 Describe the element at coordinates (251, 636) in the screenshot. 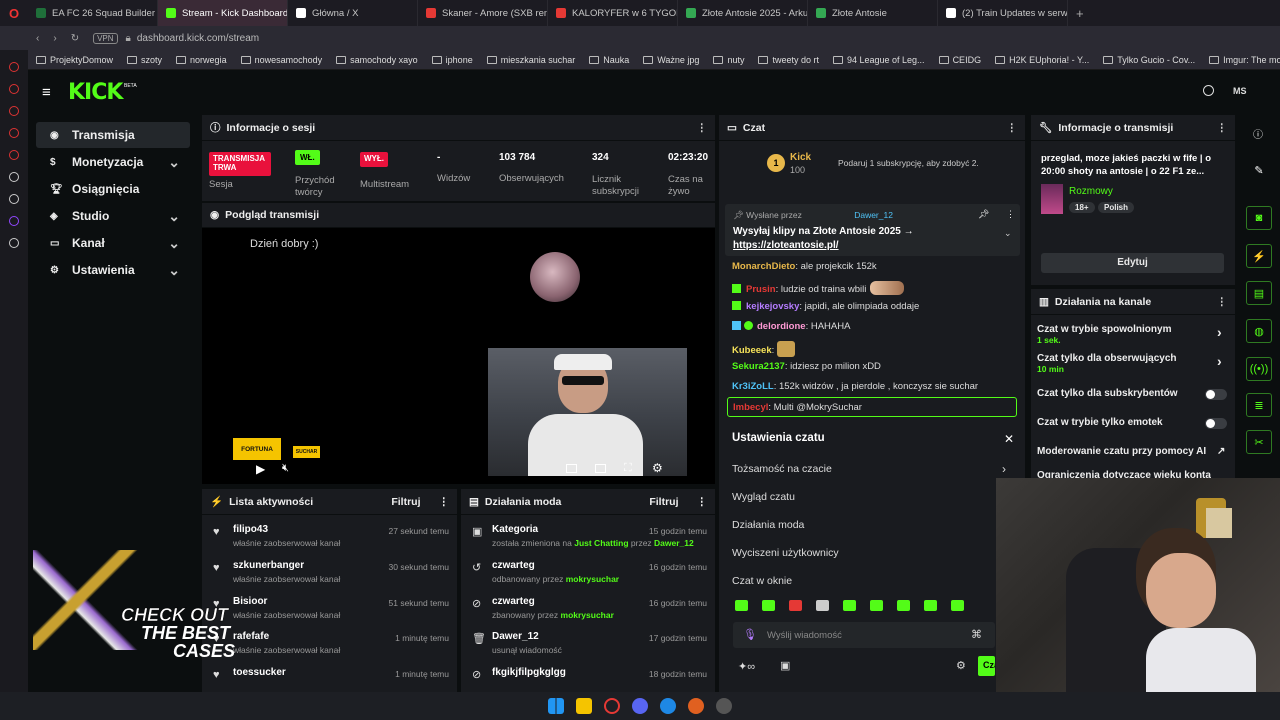

I see `activity-username: rafefafe` at that location.